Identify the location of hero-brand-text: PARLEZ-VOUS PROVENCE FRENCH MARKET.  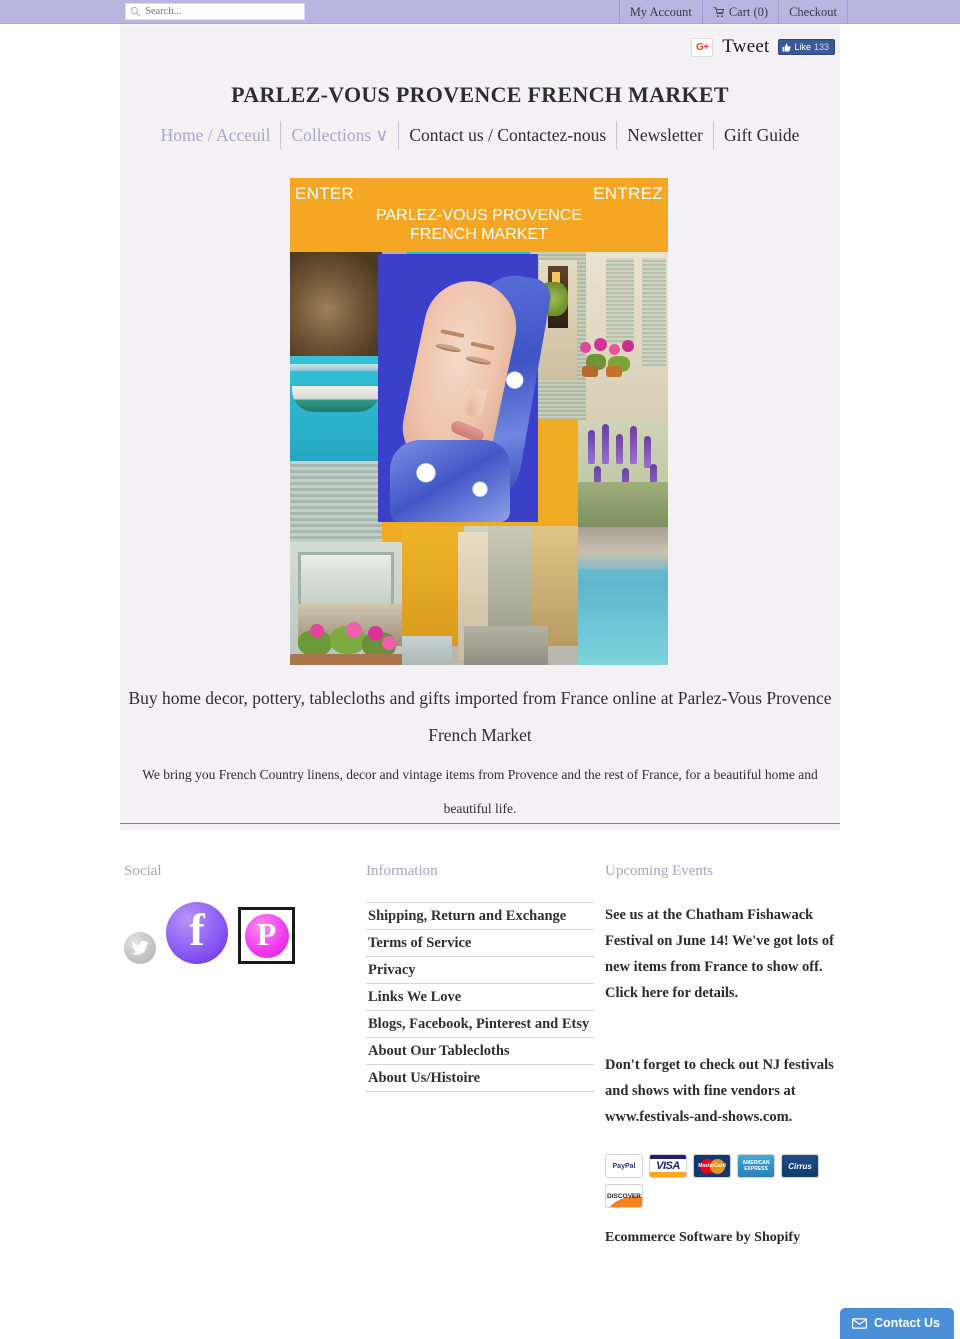
(479, 225).